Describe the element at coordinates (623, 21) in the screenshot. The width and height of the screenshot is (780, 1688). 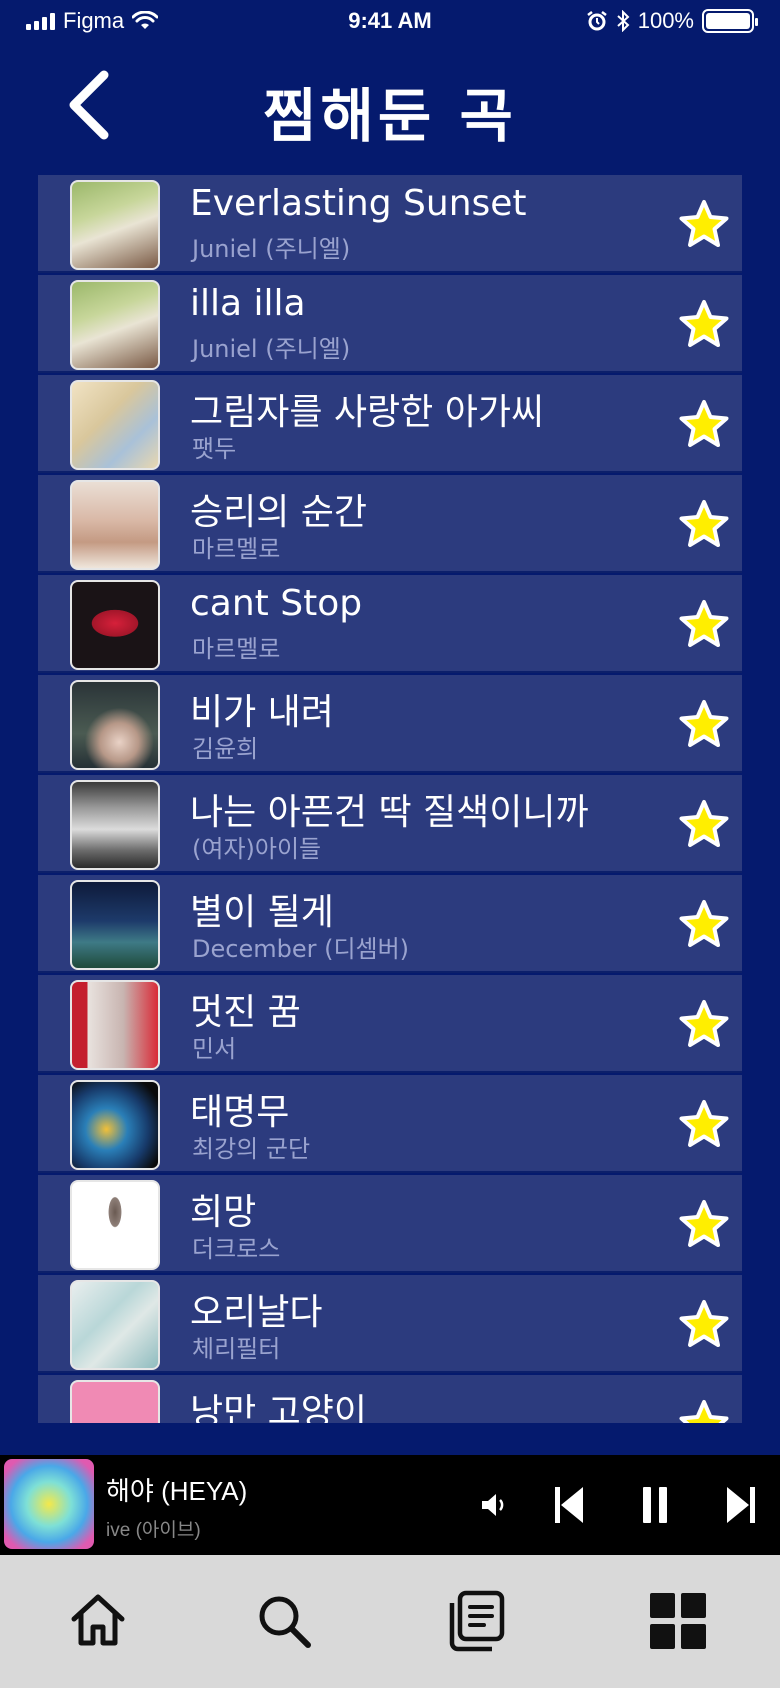
I see `bluetooth-icon` at that location.